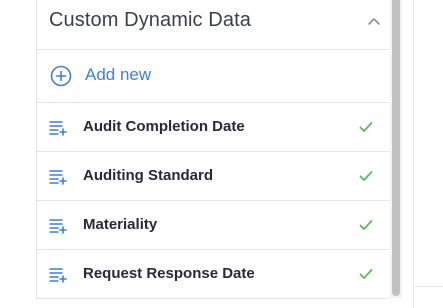  I want to click on scrollbar-thumb, so click(396, 148).